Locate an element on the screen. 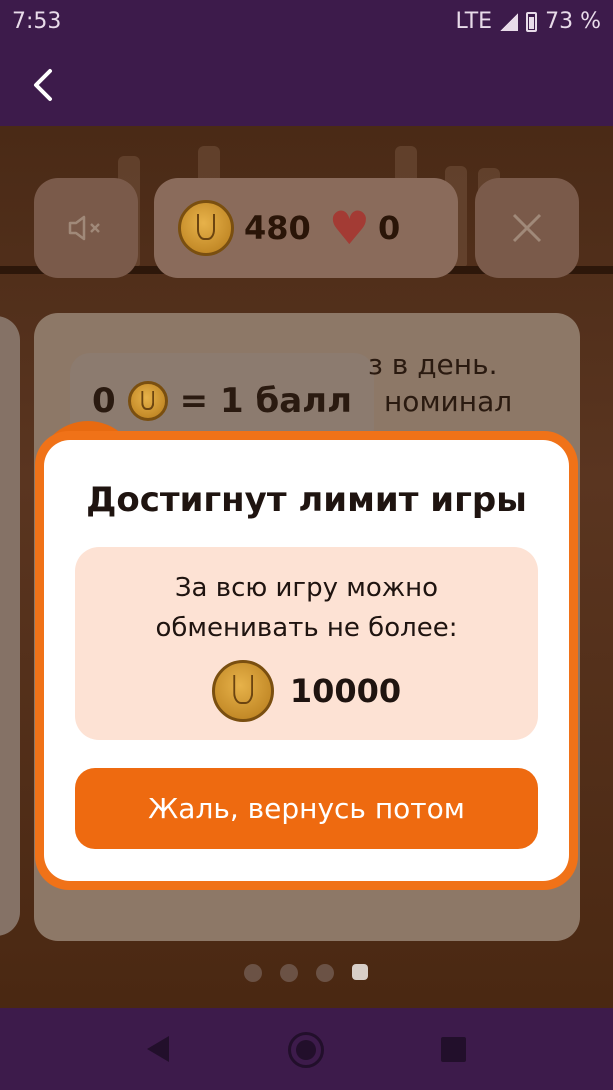  card-text: номинал is located at coordinates (448, 401).